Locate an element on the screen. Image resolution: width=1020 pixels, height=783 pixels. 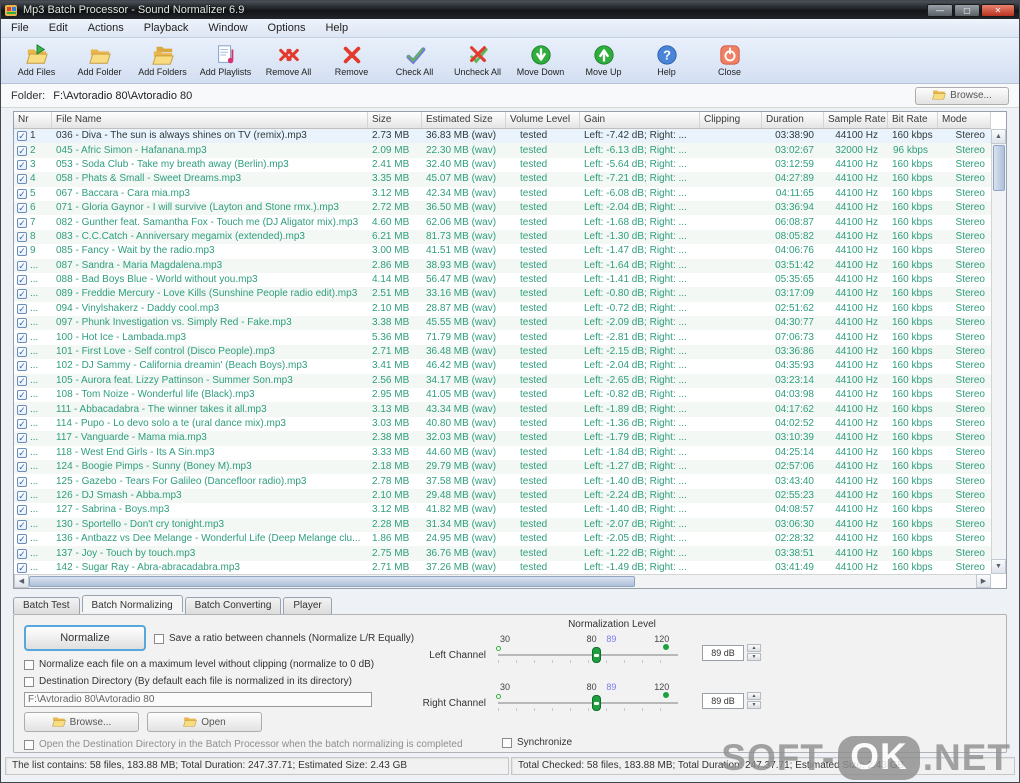
tab: Batch Converting is located at coordinates (233, 605).